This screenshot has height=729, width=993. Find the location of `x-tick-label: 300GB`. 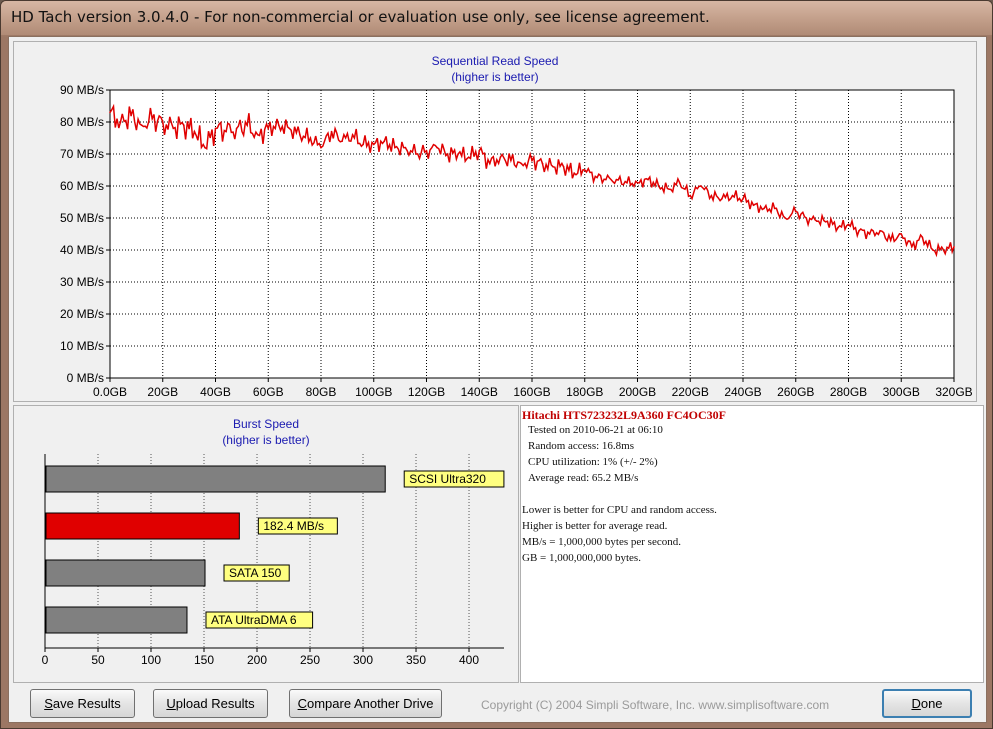

x-tick-label: 300GB is located at coordinates (901, 392).